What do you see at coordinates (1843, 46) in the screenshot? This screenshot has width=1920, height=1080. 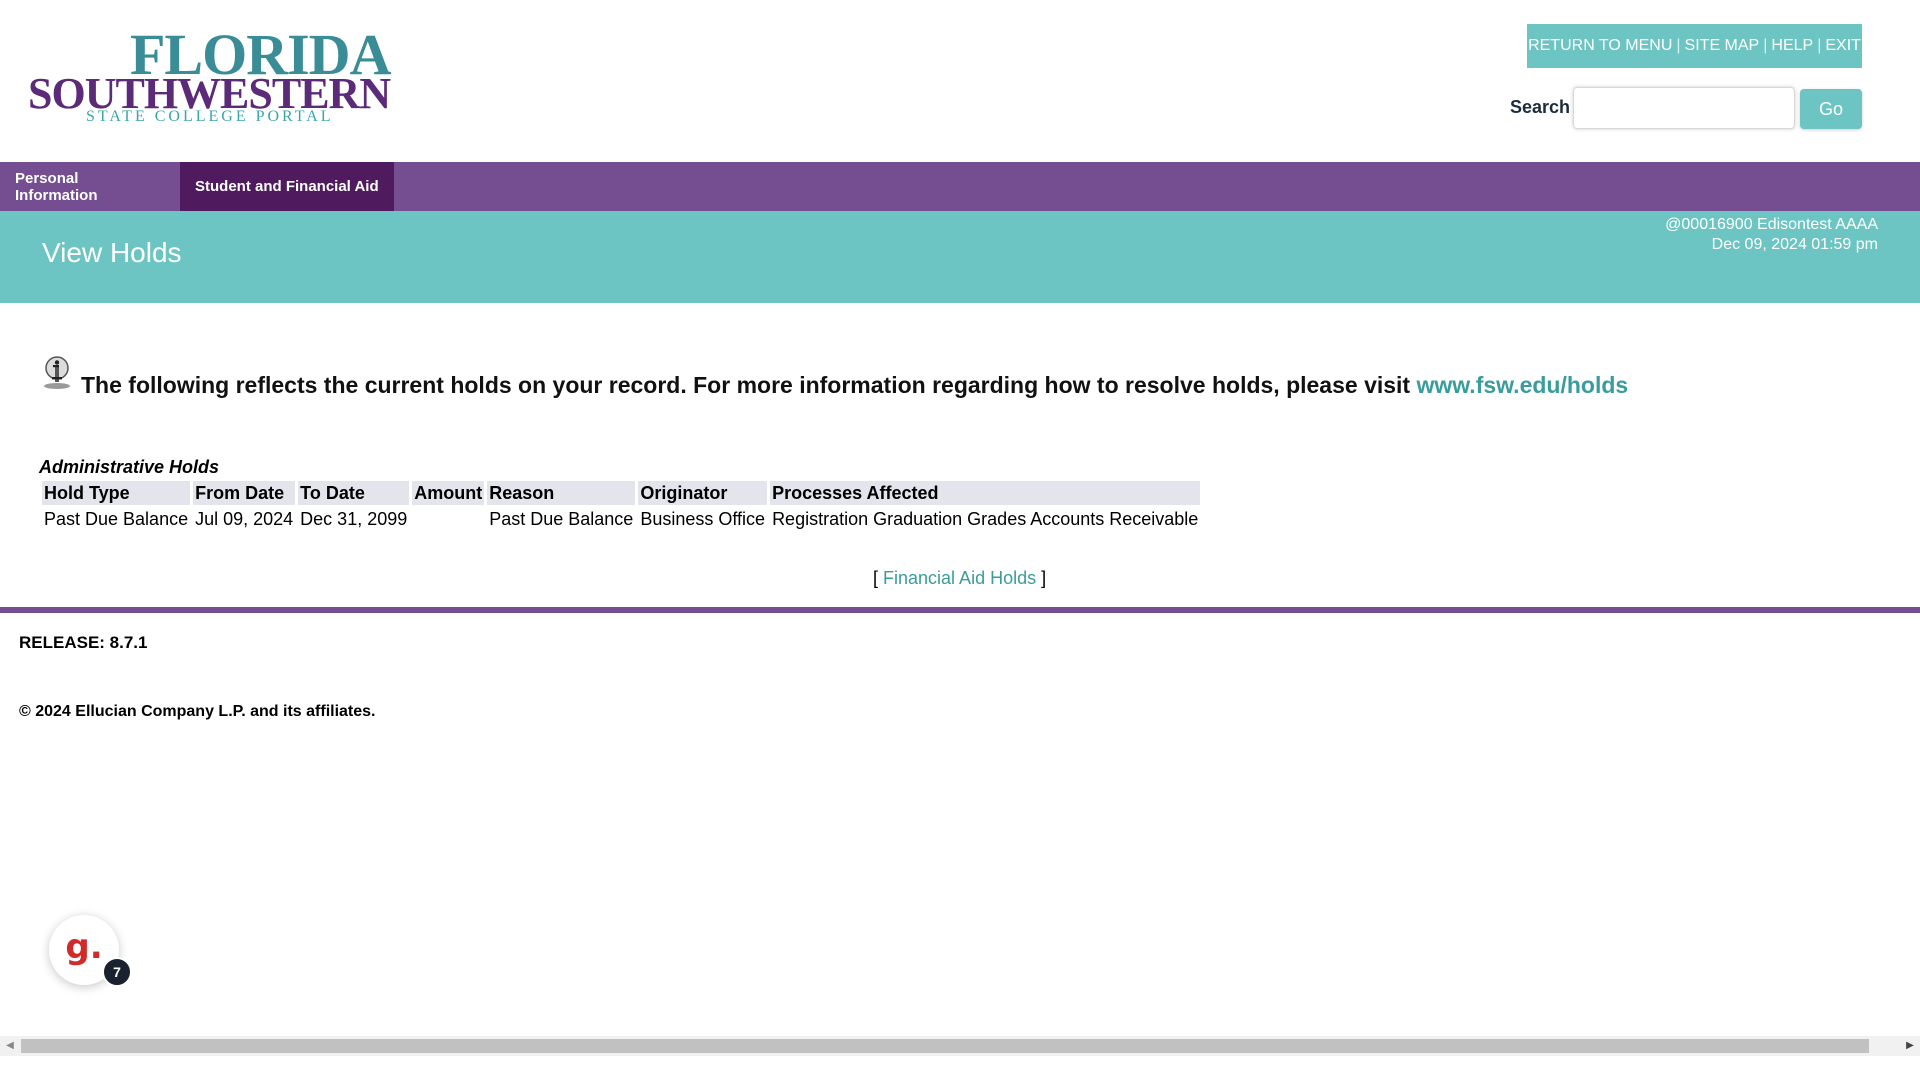 I see `exit-link: EXIT` at bounding box center [1843, 46].